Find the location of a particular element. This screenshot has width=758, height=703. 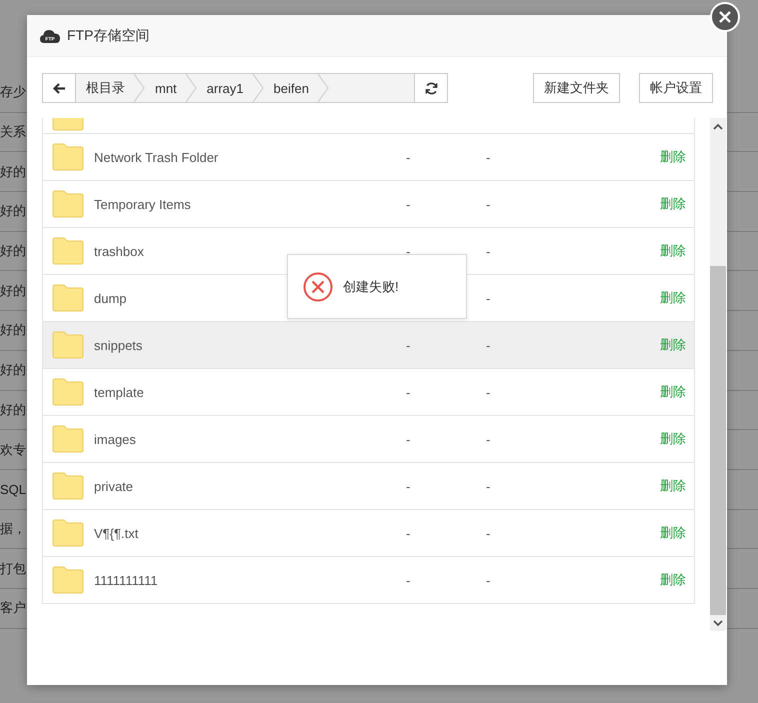

scroll-up-icon is located at coordinates (718, 126).